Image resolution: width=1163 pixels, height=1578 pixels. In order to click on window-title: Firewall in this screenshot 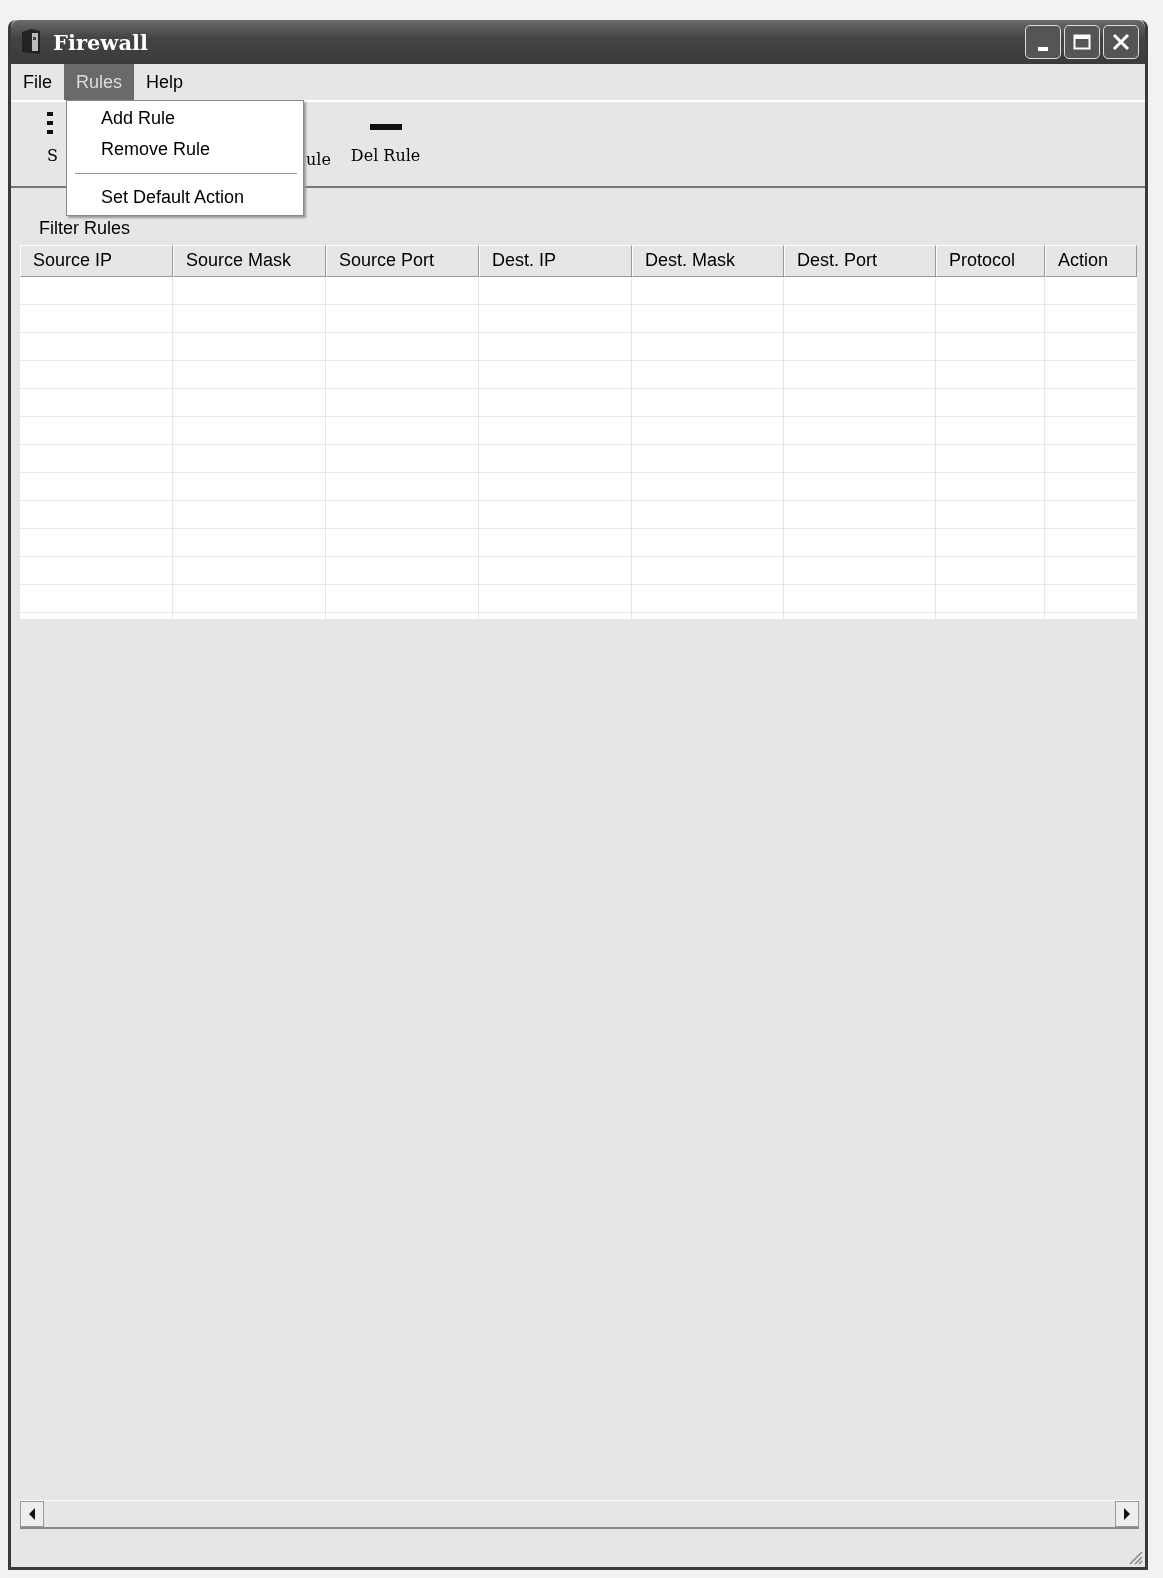, I will do `click(101, 42)`.